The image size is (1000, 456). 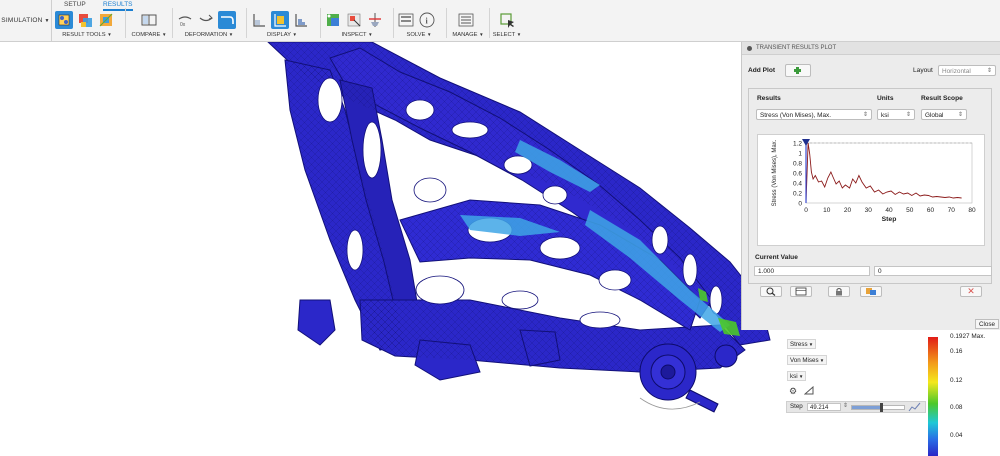 I want to click on units-value: ksi, so click(x=794, y=376).